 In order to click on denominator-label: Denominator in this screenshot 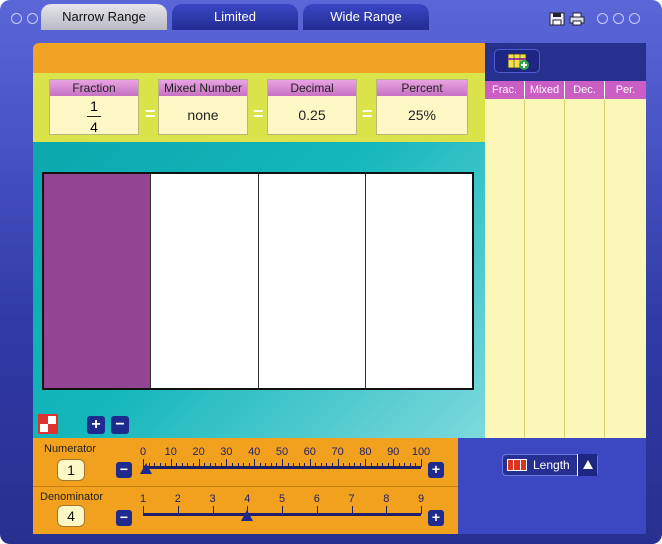, I will do `click(71, 497)`.